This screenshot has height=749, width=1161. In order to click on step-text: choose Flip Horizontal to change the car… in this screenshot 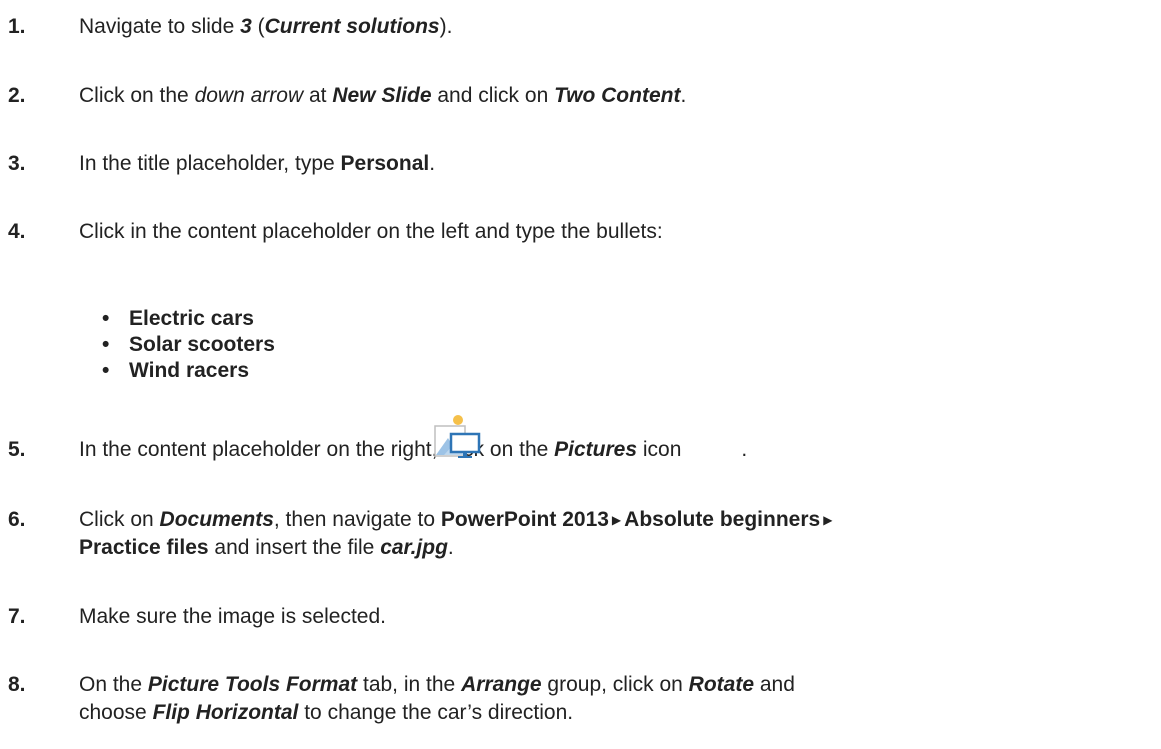, I will do `click(326, 712)`.